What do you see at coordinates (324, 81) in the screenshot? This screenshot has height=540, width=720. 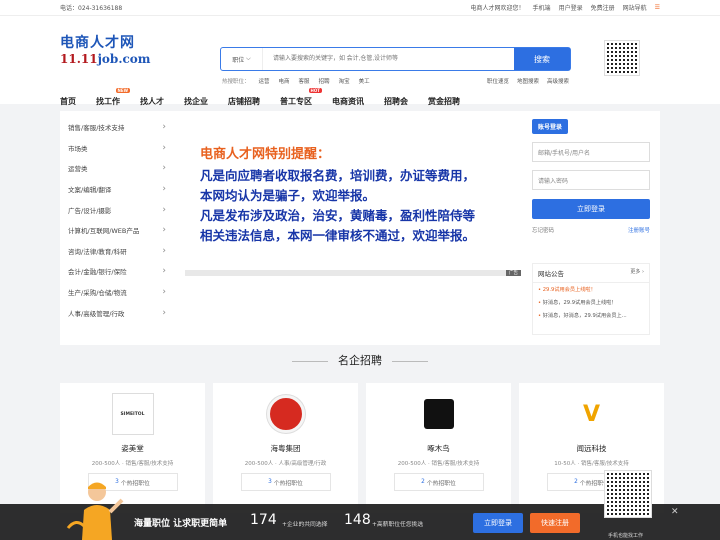 I see `hot-item: 招聘` at bounding box center [324, 81].